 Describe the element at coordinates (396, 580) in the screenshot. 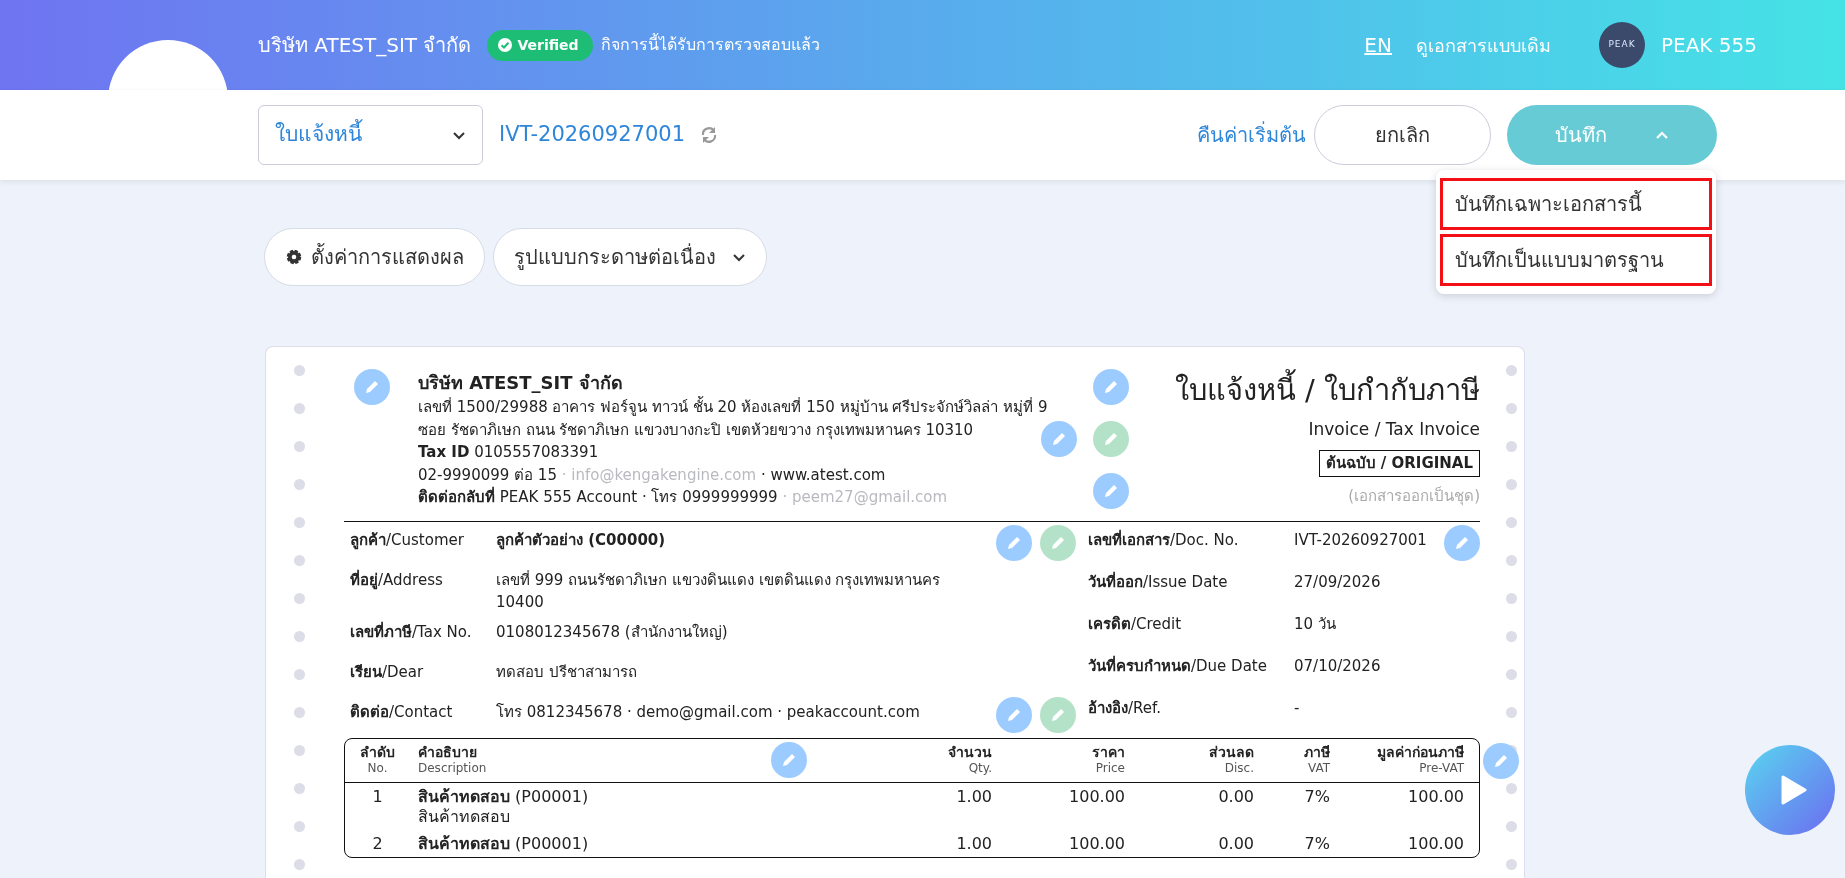

I see `field-label: ที่อยู่/Address` at that location.